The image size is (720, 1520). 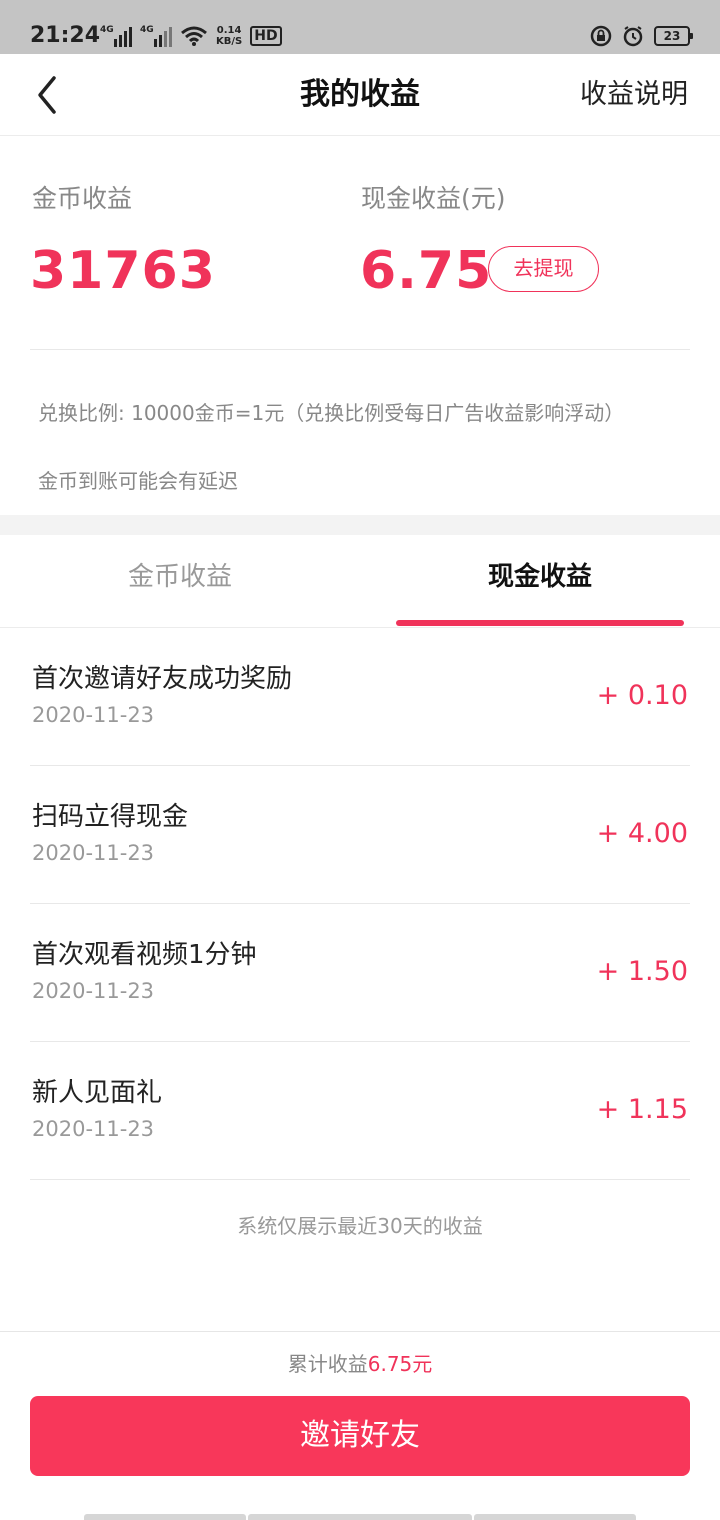 I want to click on exchange-ratio-note: 兑换比例: 10000金币=1元（兑换比例受每日广告收益影响浮动）, so click(x=331, y=413).